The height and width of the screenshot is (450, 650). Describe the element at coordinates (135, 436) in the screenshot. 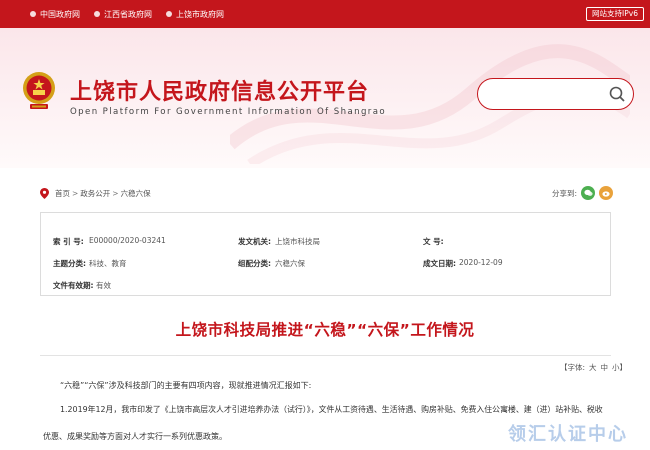

I see `article-paragraph: 优惠、成果奖励等方面对人才实行一系列优惠政策。` at that location.